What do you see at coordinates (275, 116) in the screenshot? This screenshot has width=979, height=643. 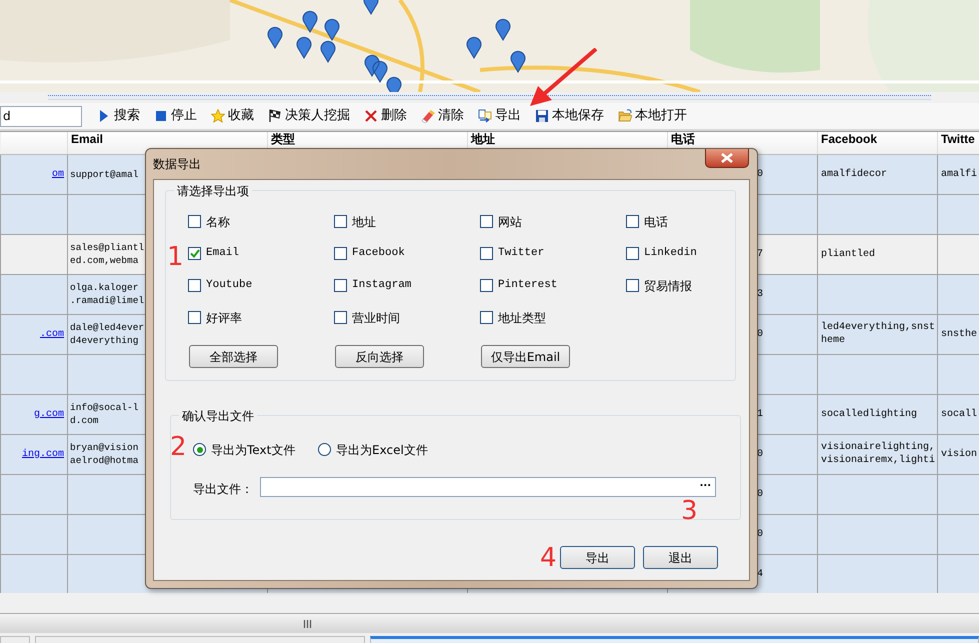 I see `checkered-flag-icon` at bounding box center [275, 116].